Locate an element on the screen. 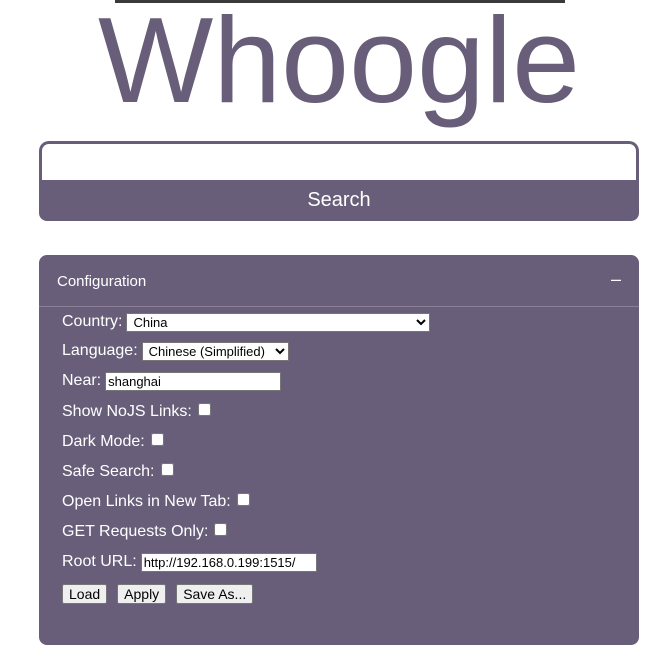  load-button: Load is located at coordinates (85, 594).